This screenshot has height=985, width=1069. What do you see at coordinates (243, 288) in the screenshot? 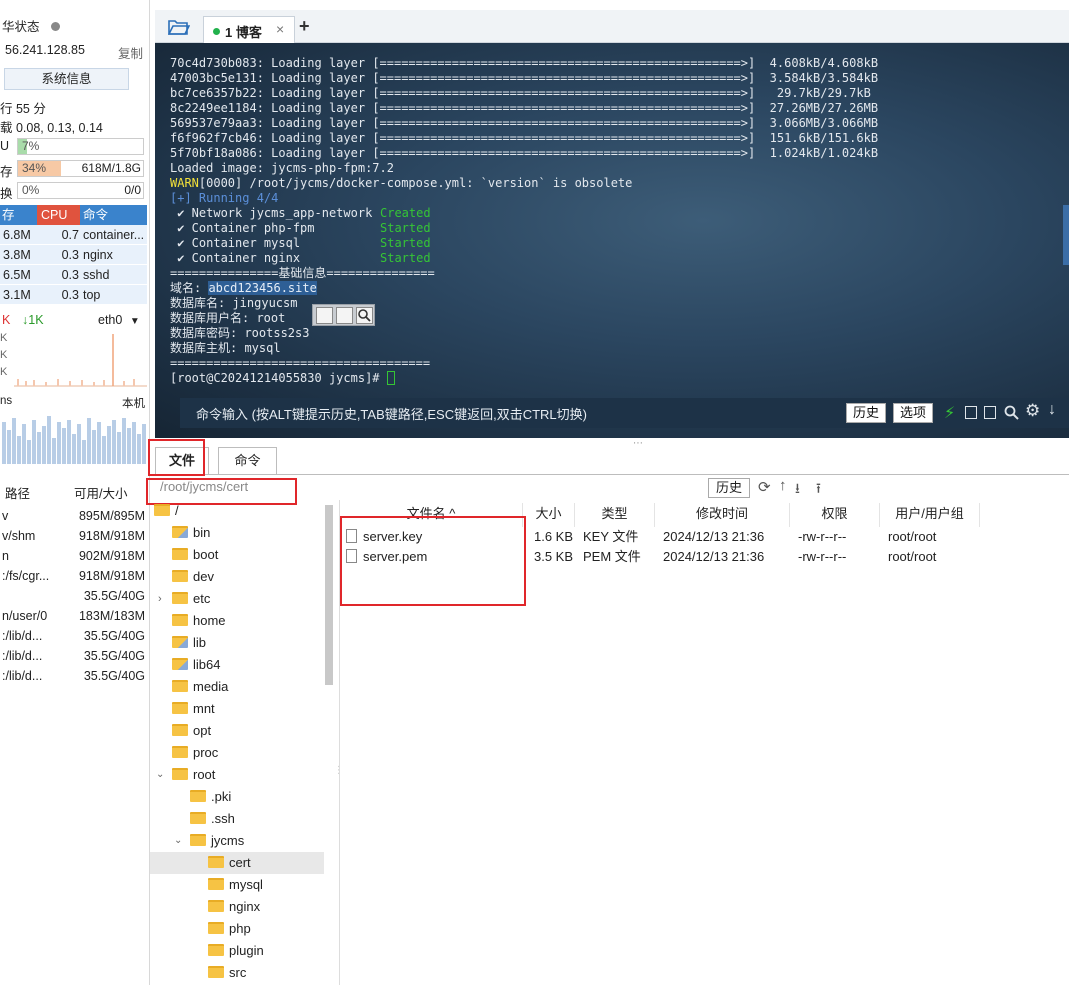
I see `terminal-line: 域名: abcd123456.site` at bounding box center [243, 288].